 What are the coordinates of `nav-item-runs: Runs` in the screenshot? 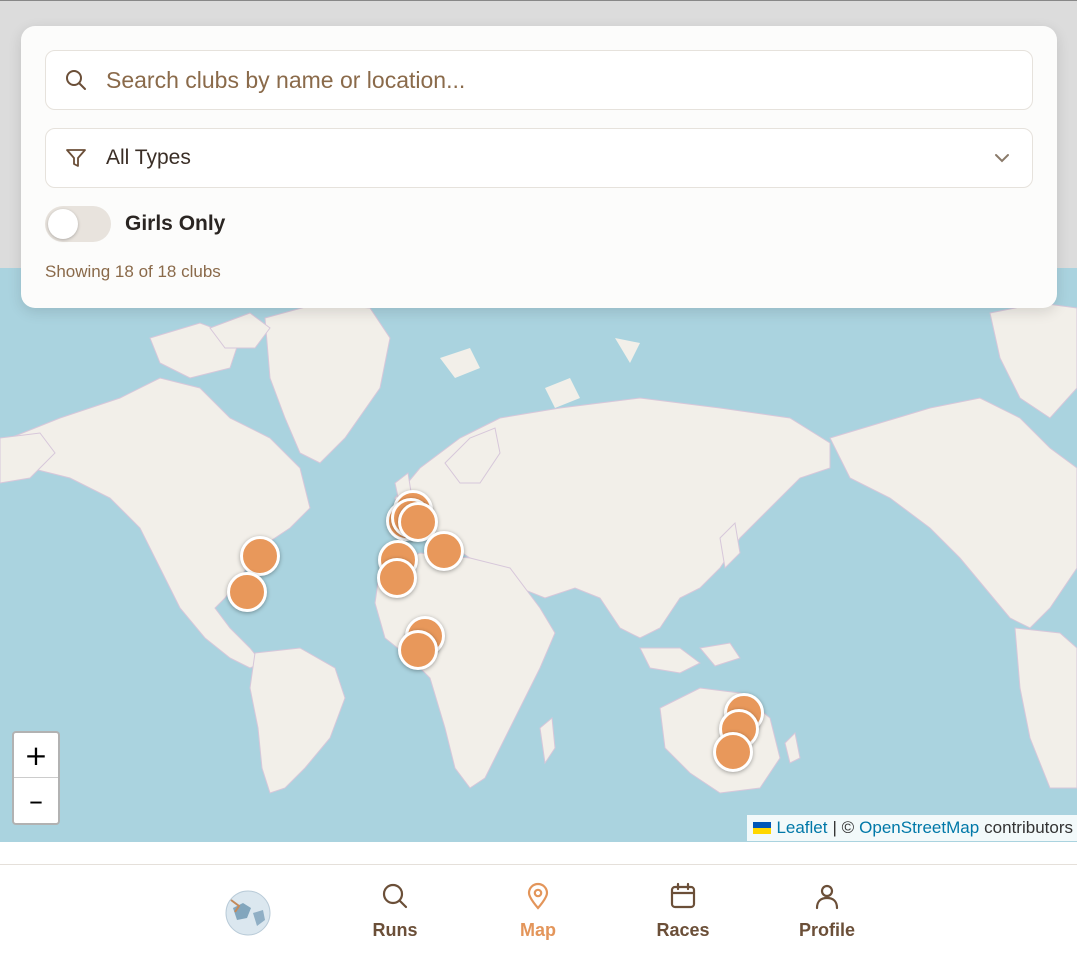 It's located at (395, 911).